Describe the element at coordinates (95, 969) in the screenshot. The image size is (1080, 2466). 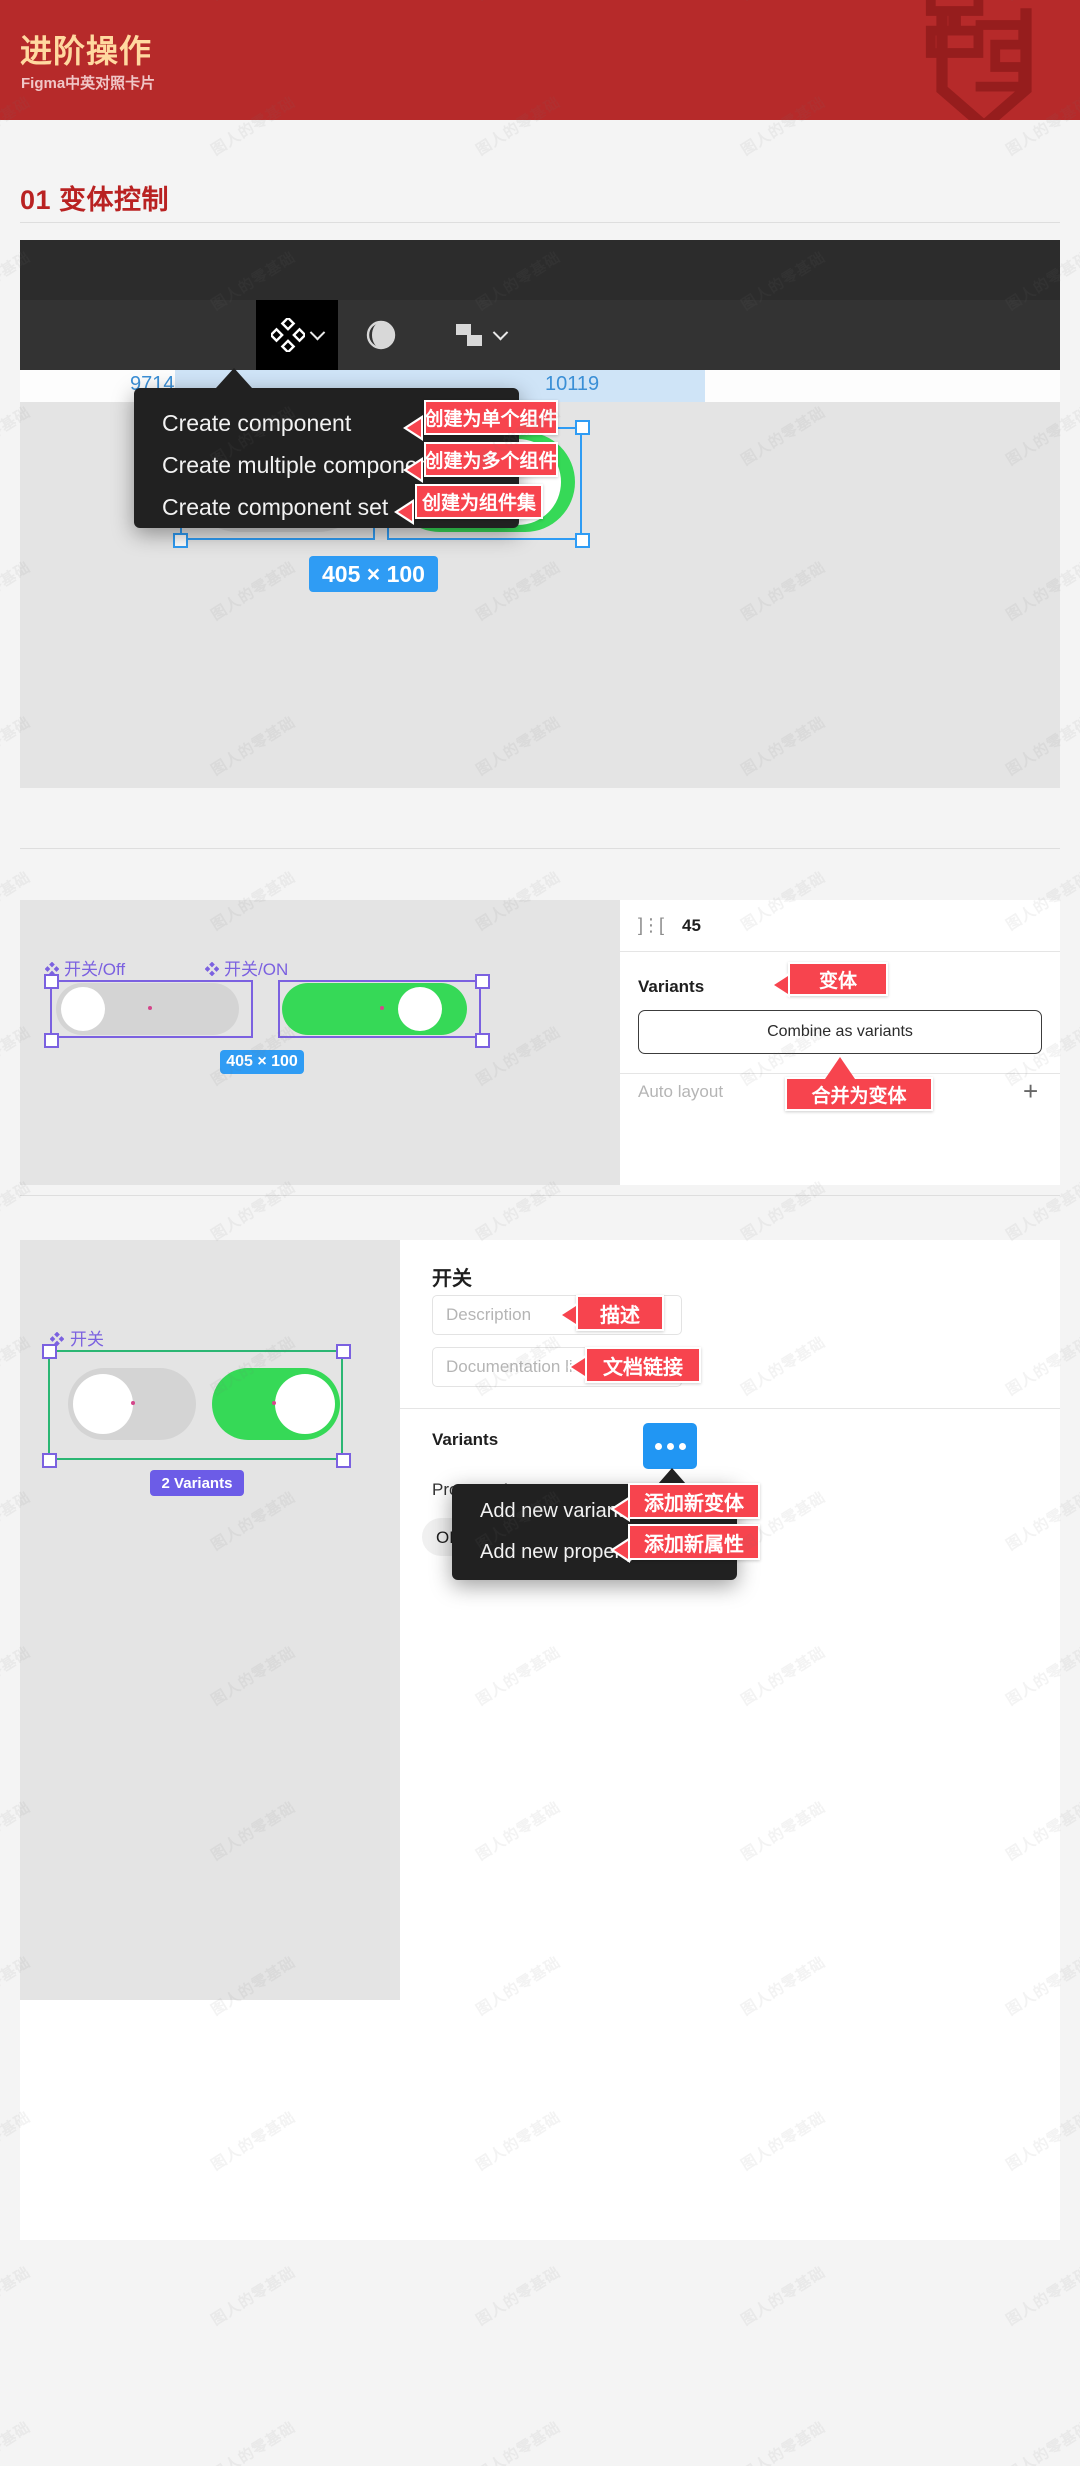
I see `layer-label-off: 开关/Off` at that location.